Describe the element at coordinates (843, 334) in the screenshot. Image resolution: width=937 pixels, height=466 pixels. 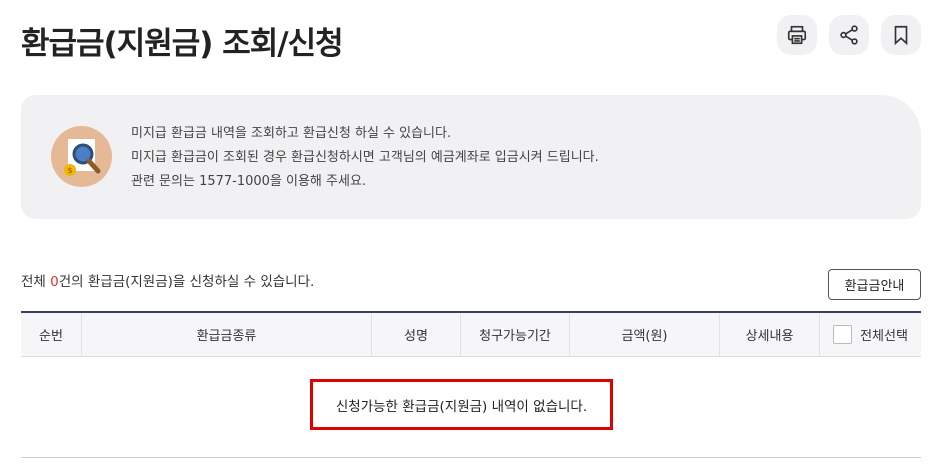
I see `select-all-checkbox` at that location.